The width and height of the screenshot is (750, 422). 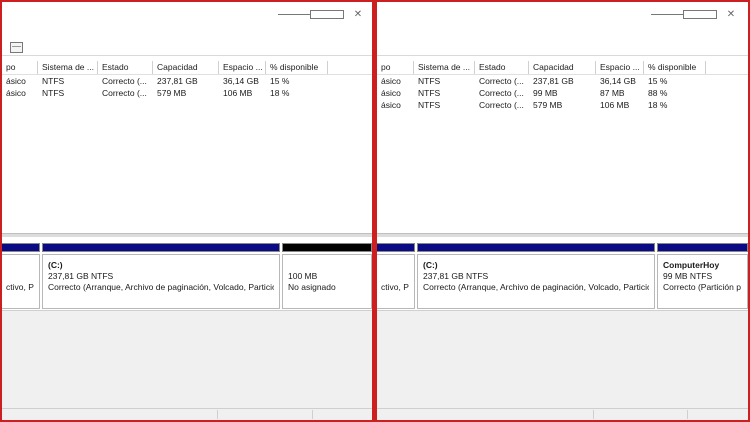 What do you see at coordinates (658, 93) in the screenshot?
I see `cell-percent-free: 88 %` at bounding box center [658, 93].